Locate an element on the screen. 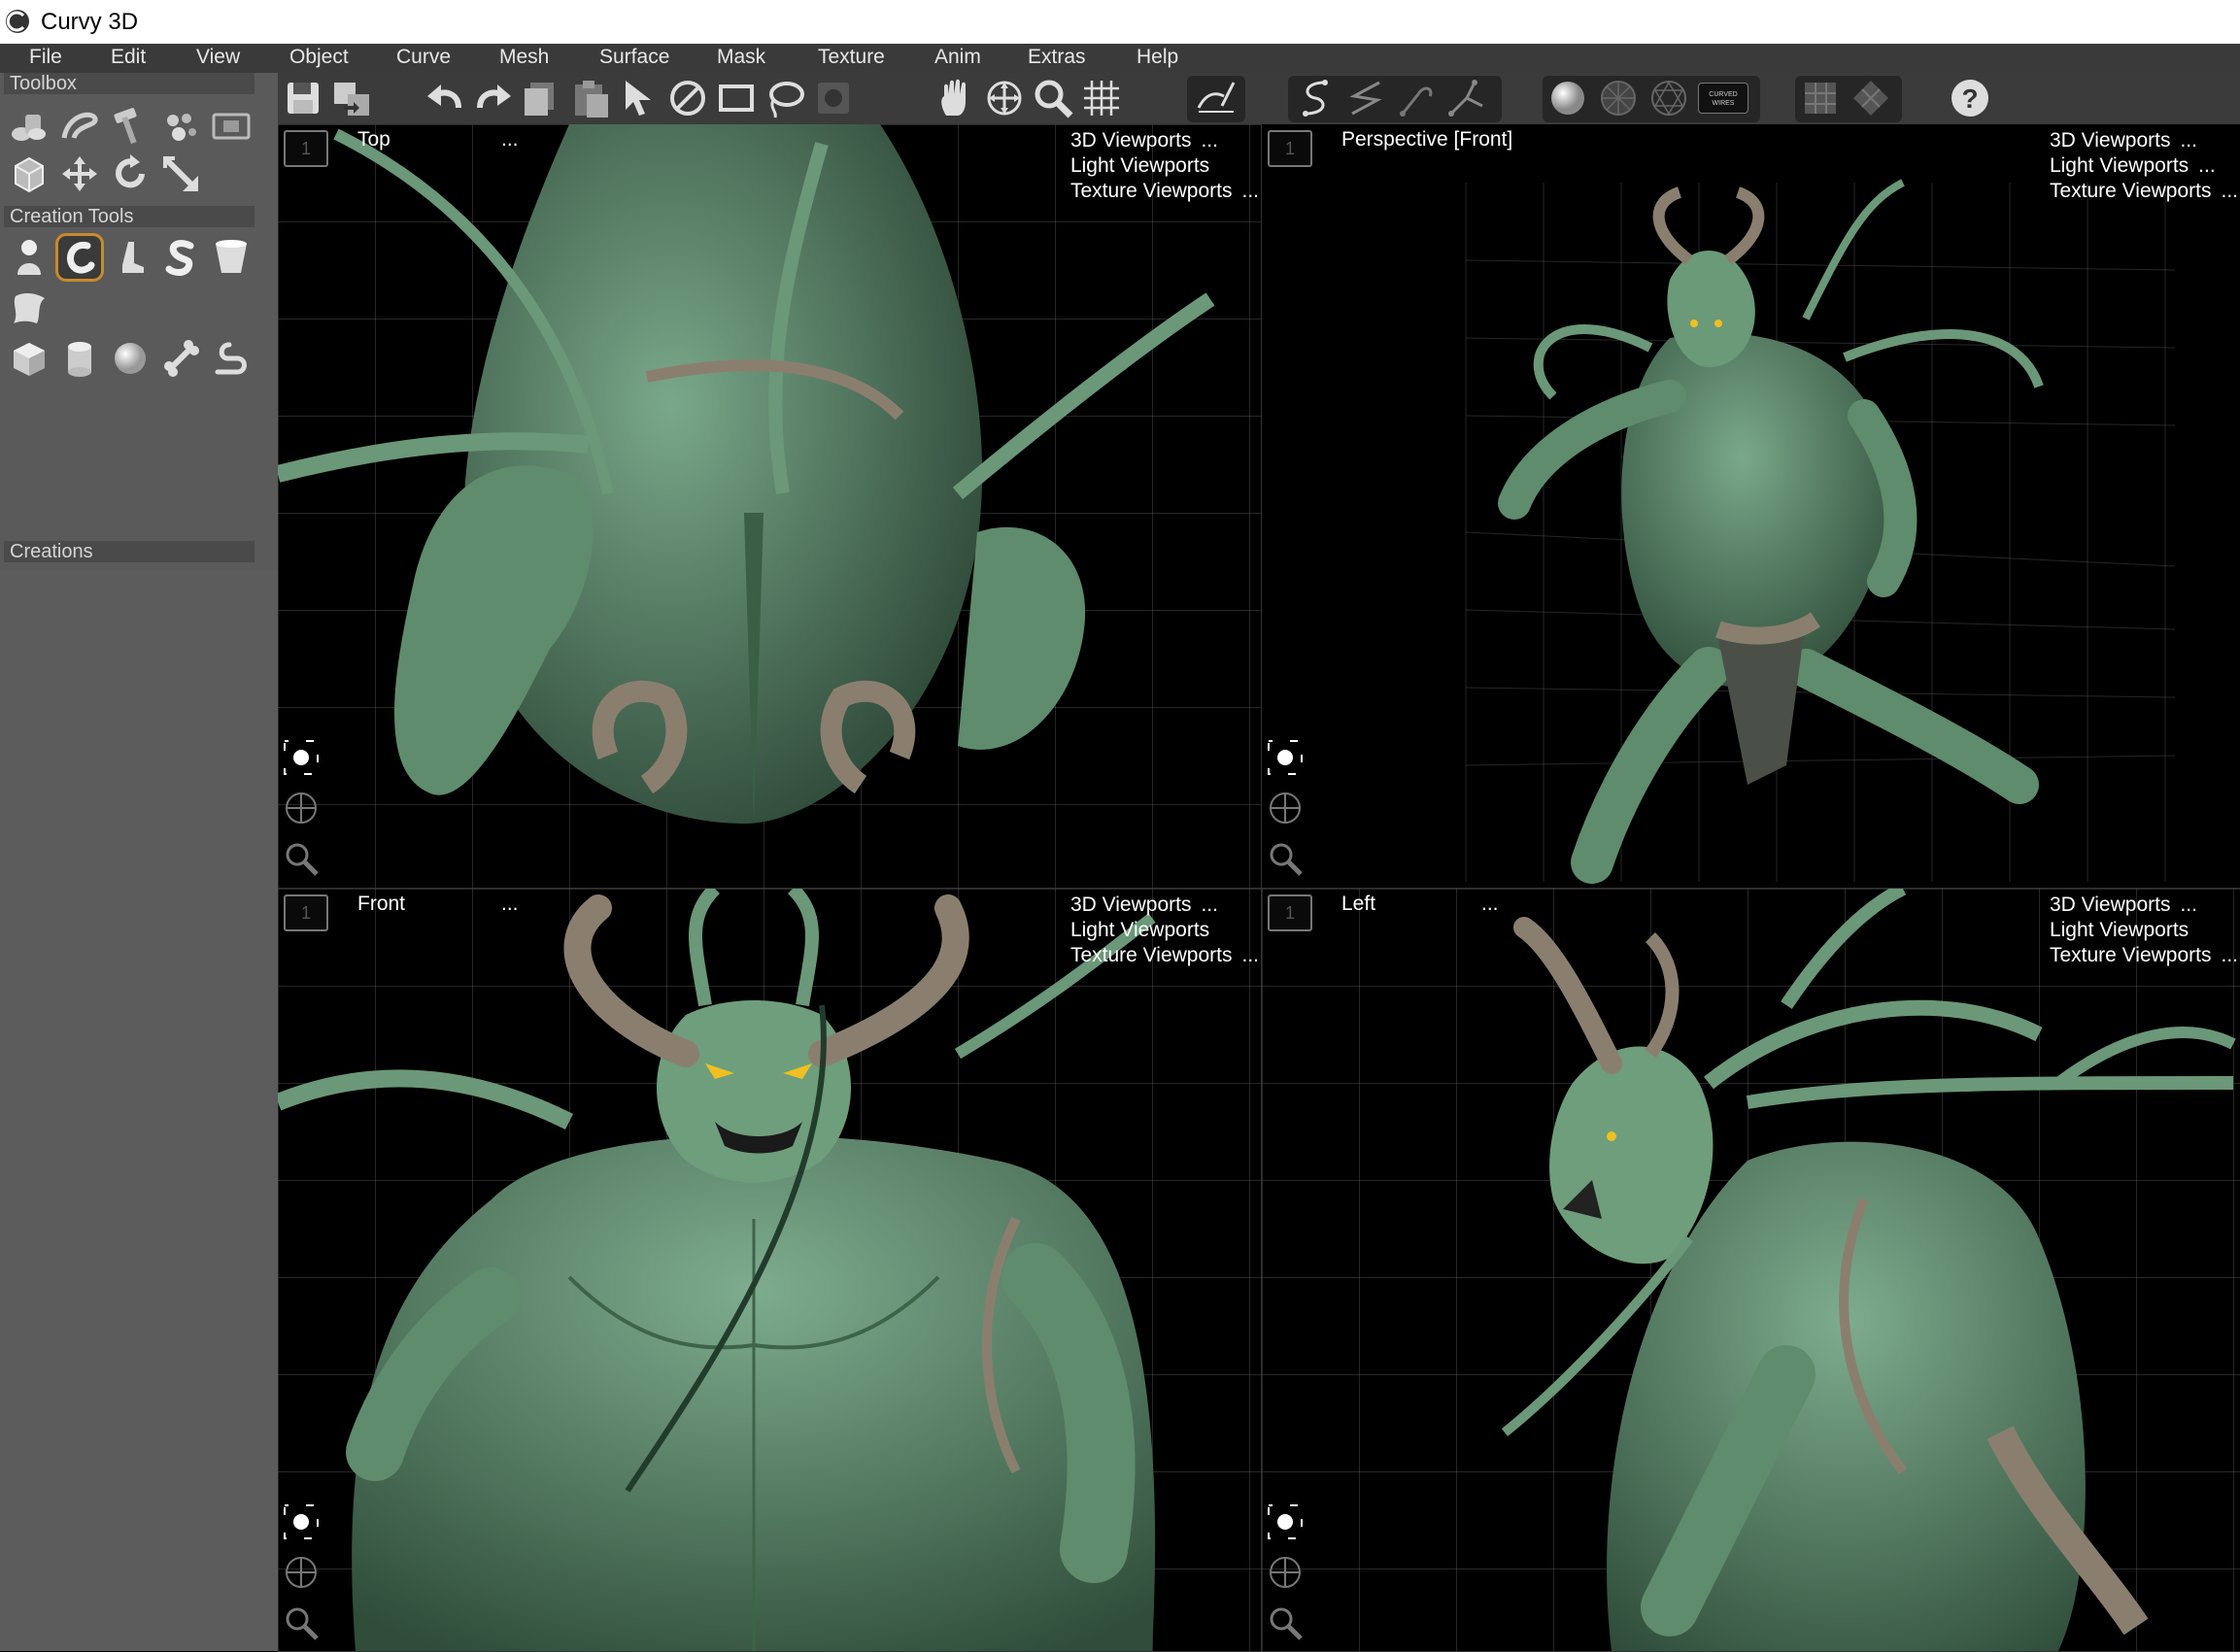  viewport-label: Left is located at coordinates (1358, 904).